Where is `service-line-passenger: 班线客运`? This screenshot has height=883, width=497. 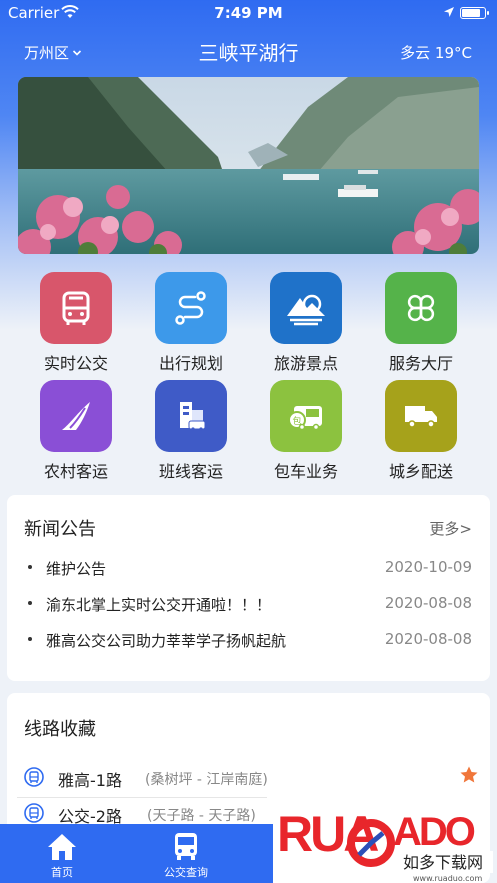
service-line-passenger: 班线客运 is located at coordinates (191, 431).